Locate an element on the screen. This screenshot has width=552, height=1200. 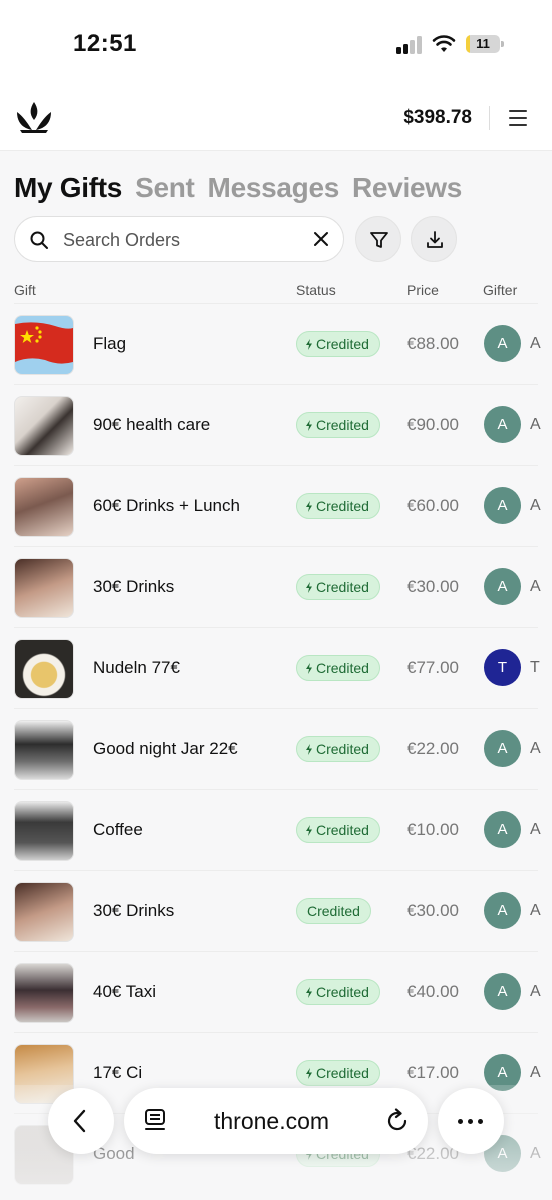
gifter-name: T is located at coordinates (535, 668).